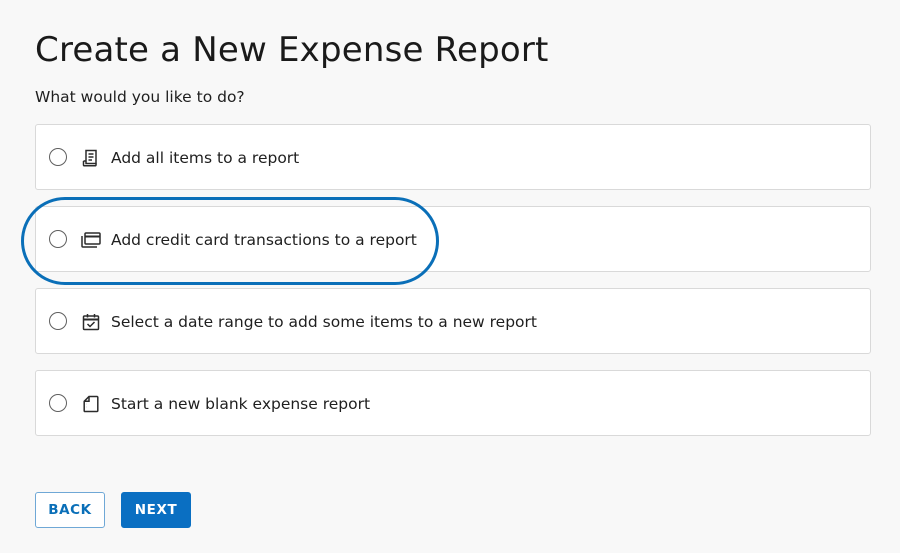  Describe the element at coordinates (91, 240) in the screenshot. I see `credit-cards-icon` at that location.